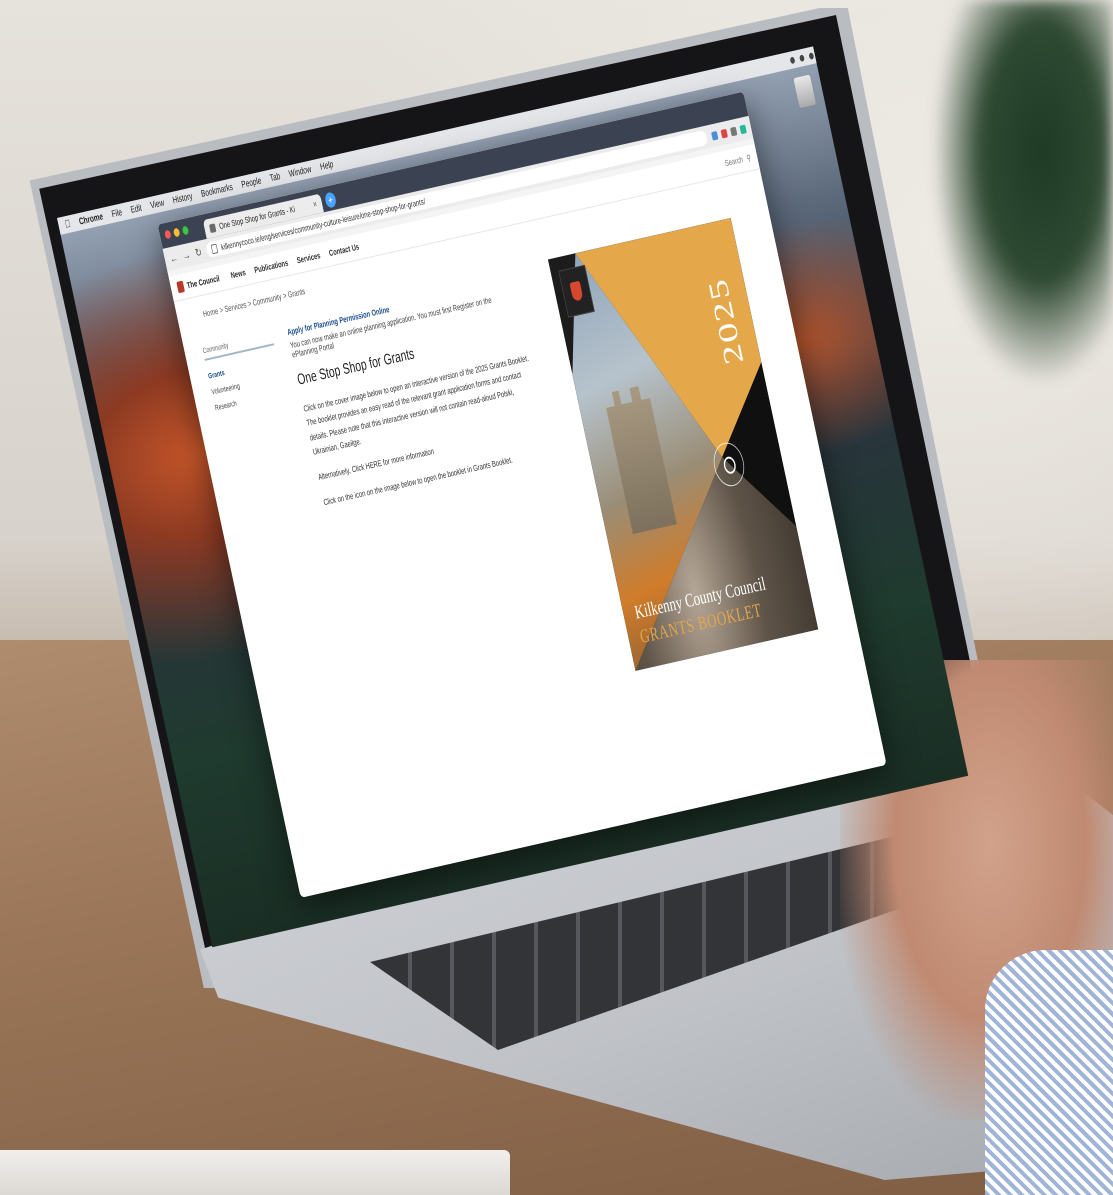 Image resolution: width=1113 pixels, height=1195 pixels. Describe the element at coordinates (805, 91) in the screenshot. I see `hard-drive-icon` at that location.